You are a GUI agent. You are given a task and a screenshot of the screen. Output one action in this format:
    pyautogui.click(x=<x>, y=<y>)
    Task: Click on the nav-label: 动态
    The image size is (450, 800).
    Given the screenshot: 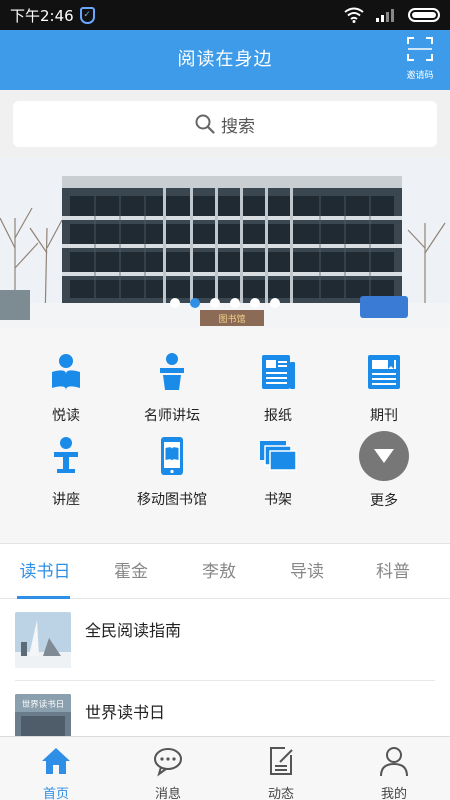 What is the action you would take?
    pyautogui.click(x=280, y=793)
    